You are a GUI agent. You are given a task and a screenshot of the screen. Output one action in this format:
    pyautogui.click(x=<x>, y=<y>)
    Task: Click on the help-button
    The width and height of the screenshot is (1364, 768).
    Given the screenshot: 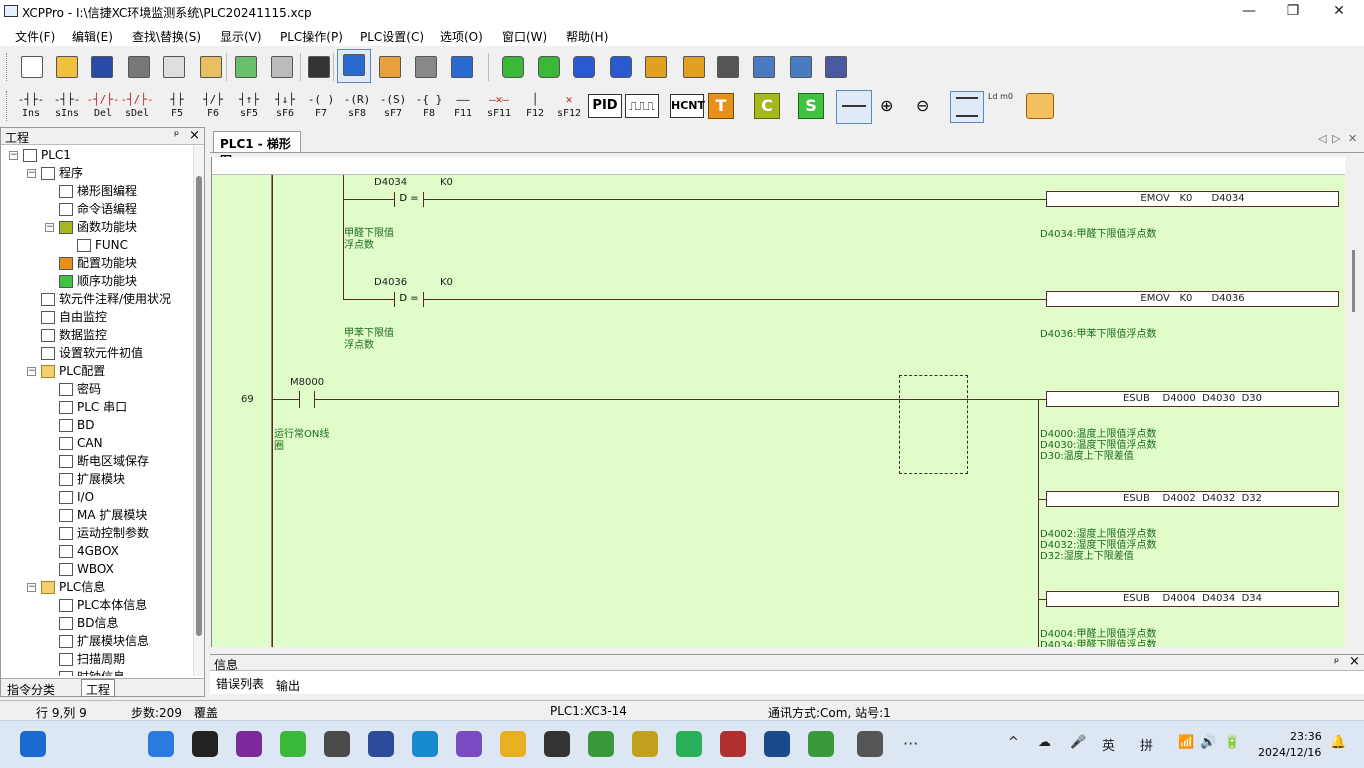 What is the action you would take?
    pyautogui.click(x=461, y=67)
    